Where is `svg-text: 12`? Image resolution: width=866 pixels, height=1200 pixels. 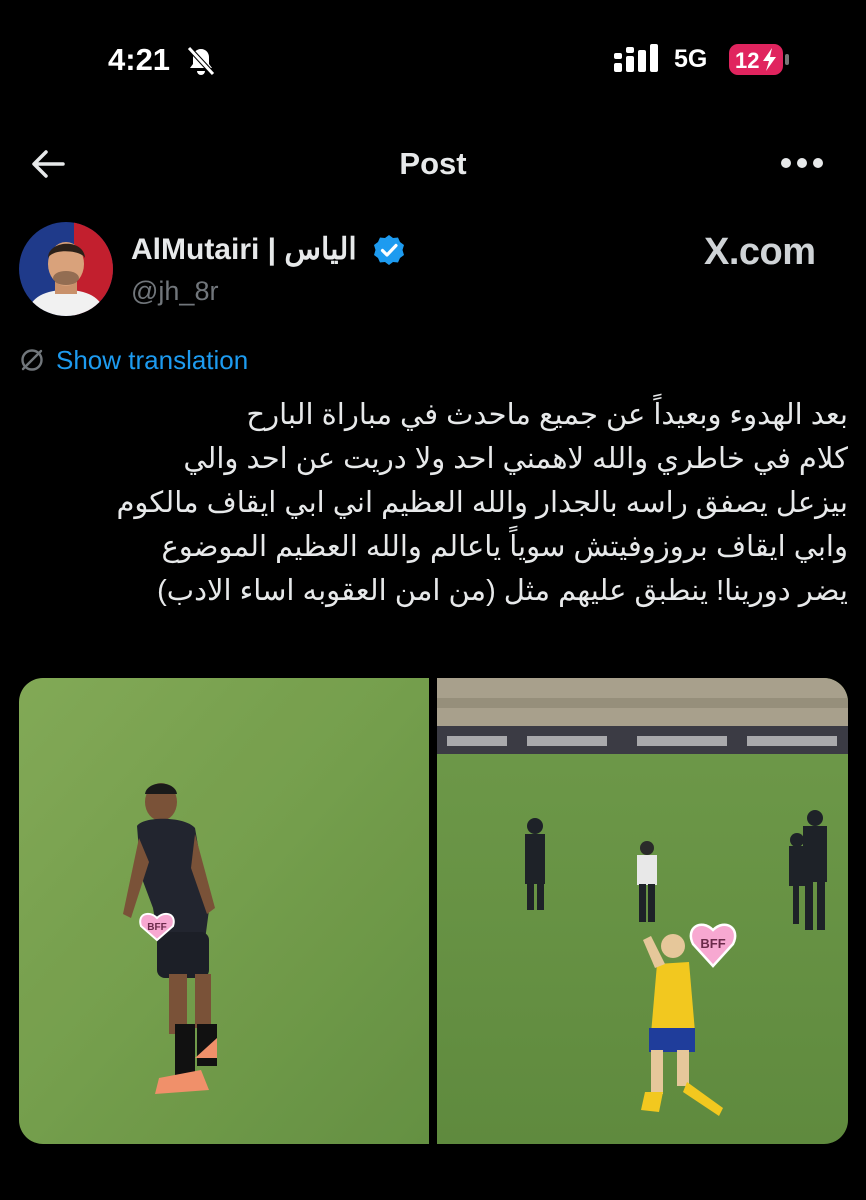
svg-text: 12 is located at coordinates (747, 60).